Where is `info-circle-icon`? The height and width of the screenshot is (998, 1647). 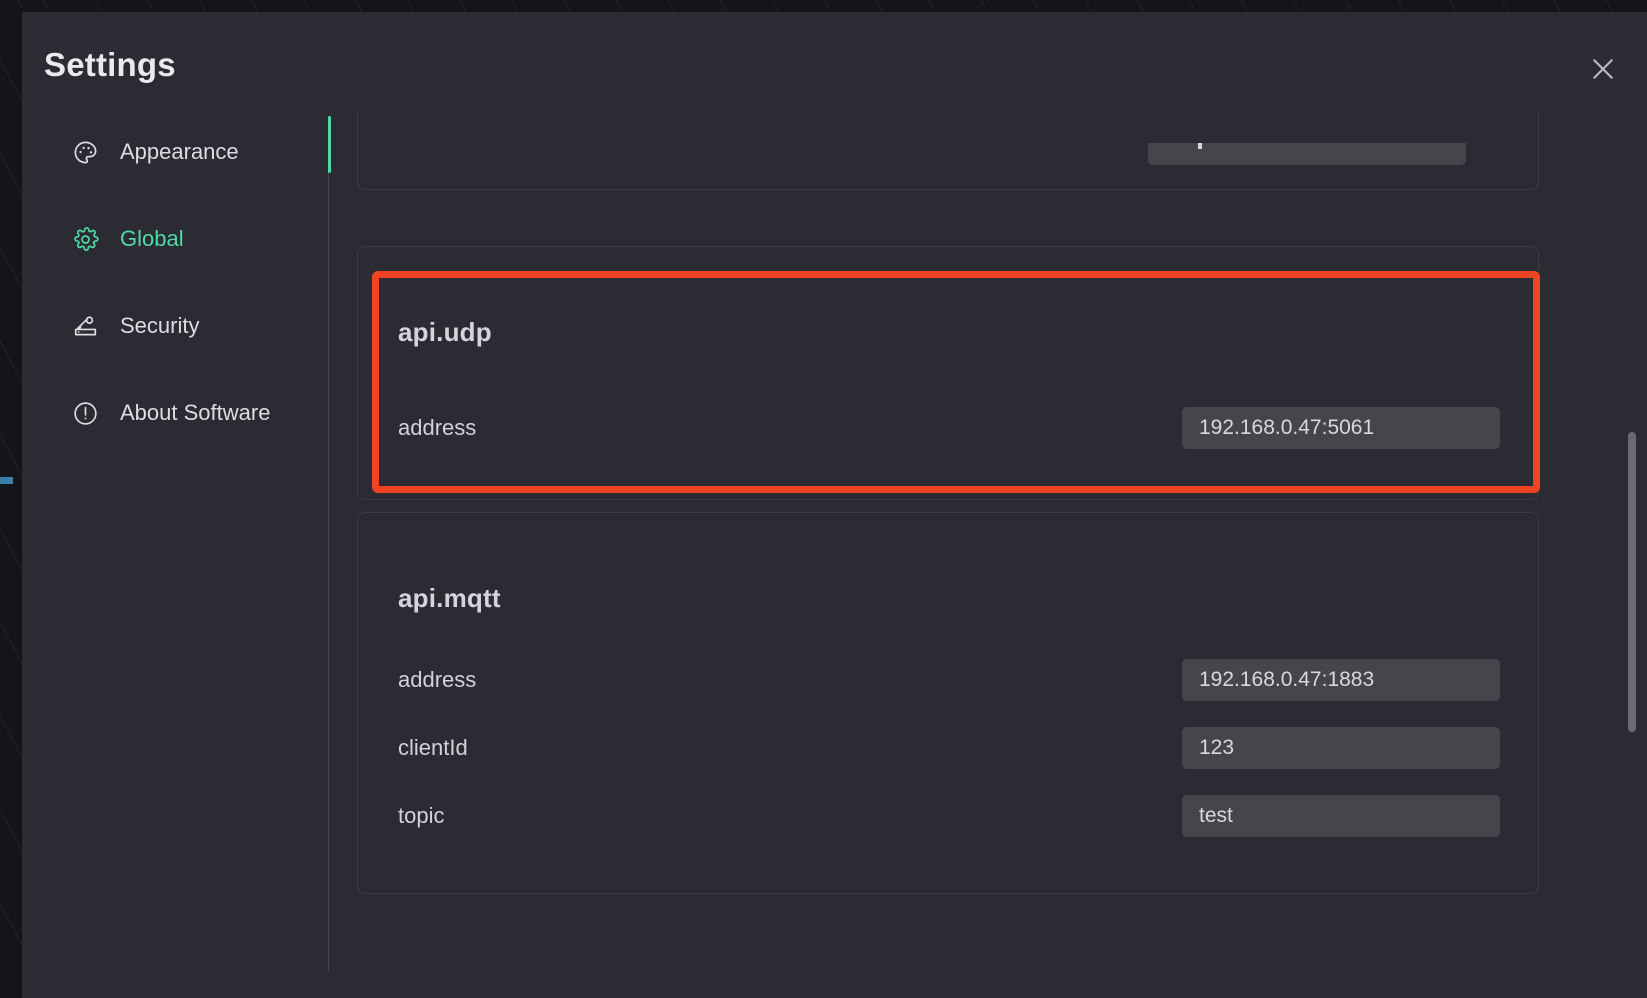
info-circle-icon is located at coordinates (85, 413).